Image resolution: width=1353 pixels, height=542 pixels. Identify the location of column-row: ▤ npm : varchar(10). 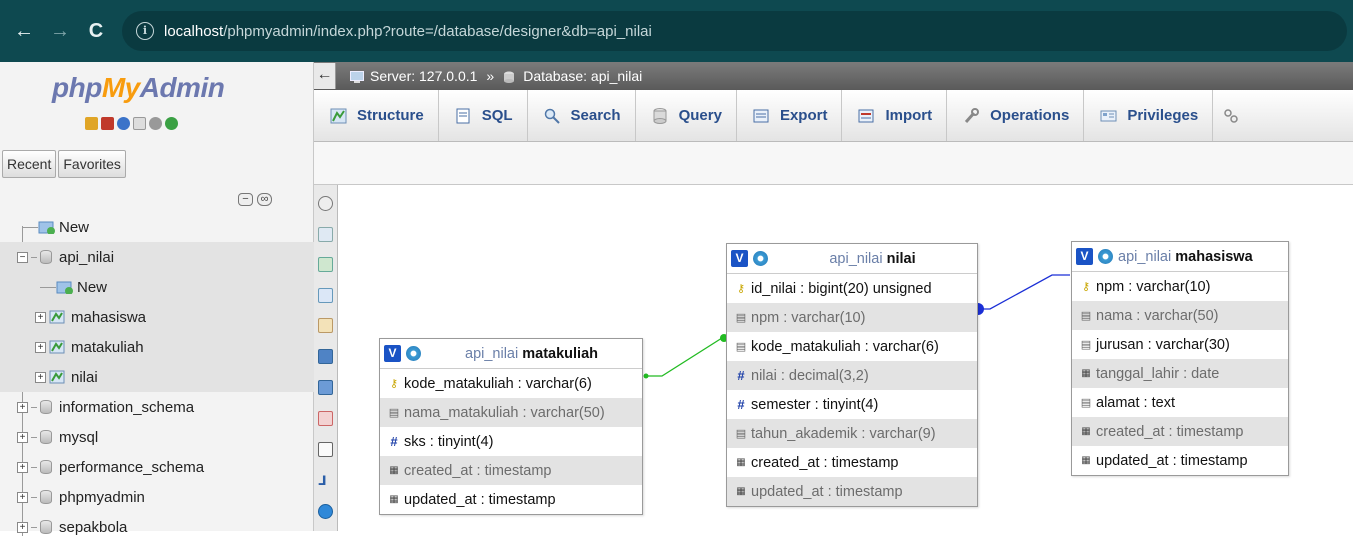
(852, 317).